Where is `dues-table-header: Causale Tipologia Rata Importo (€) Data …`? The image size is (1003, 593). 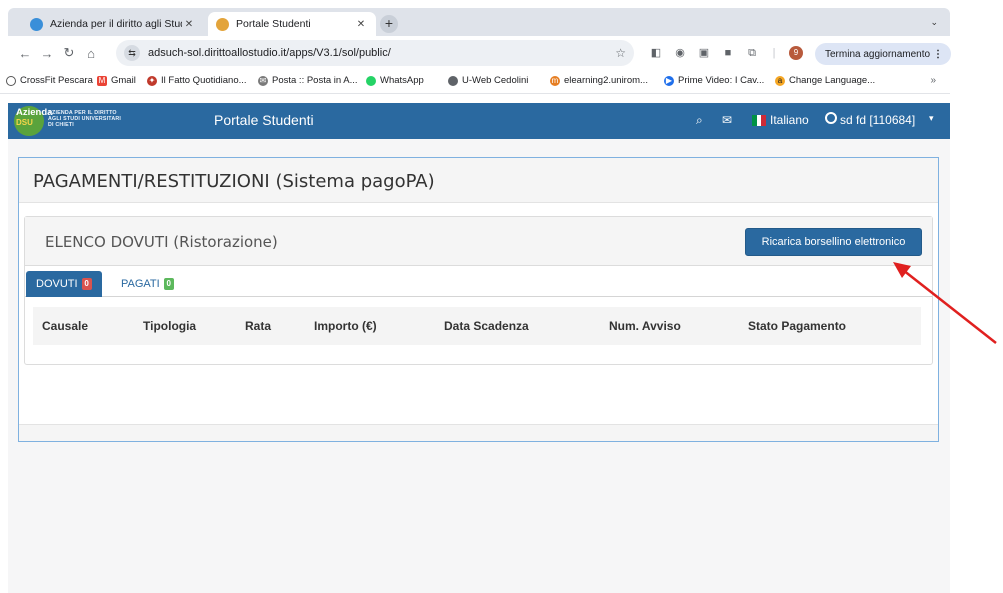
dues-table-header: Causale Tipologia Rata Importo (€) Data … is located at coordinates (477, 326).